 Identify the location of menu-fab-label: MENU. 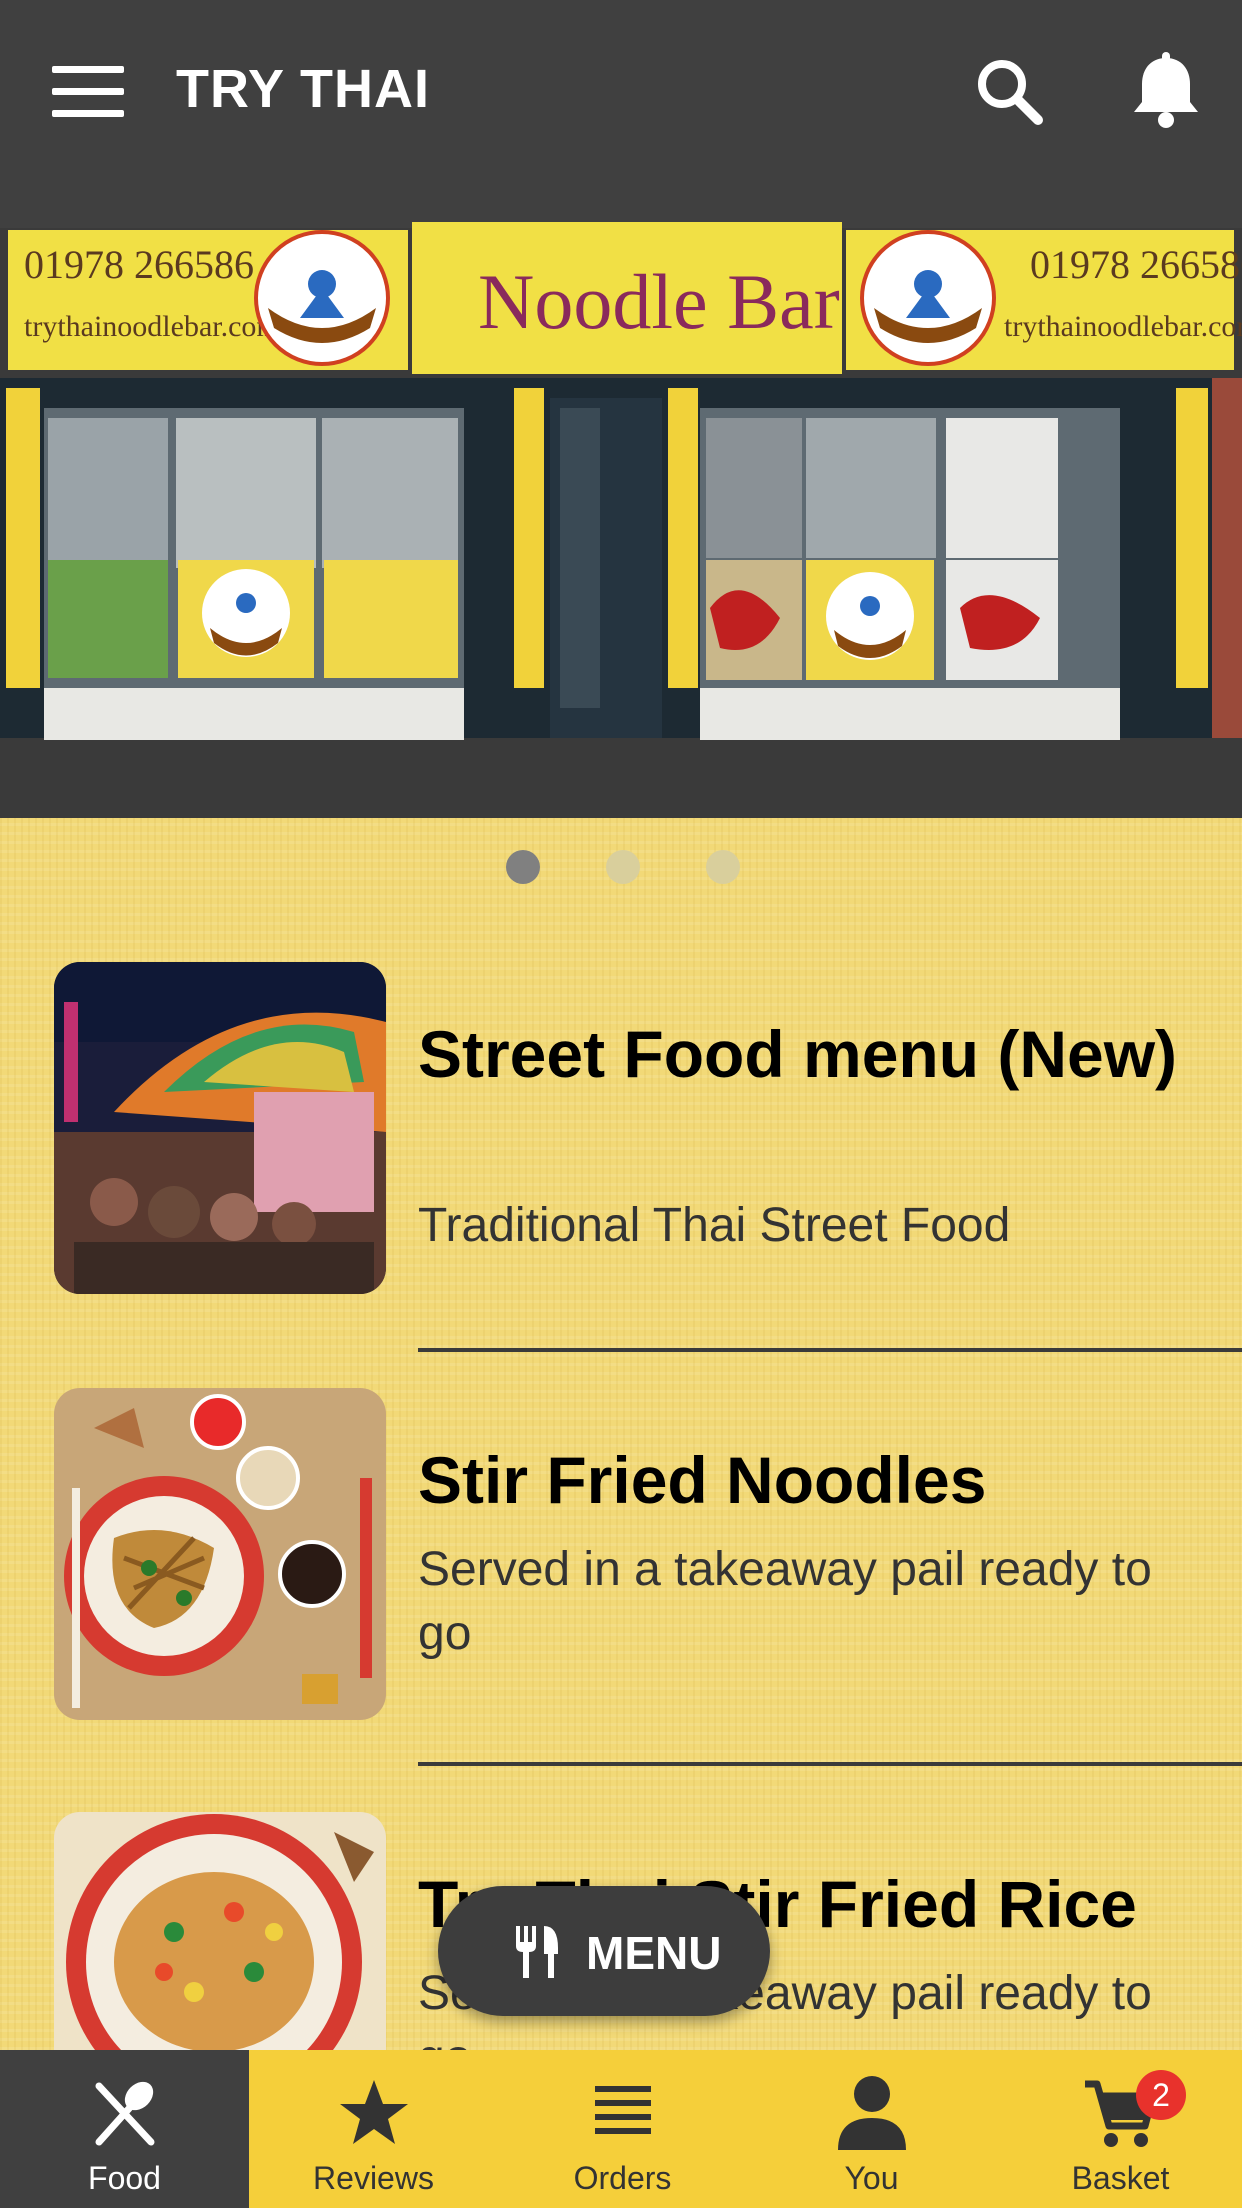
(654, 1953).